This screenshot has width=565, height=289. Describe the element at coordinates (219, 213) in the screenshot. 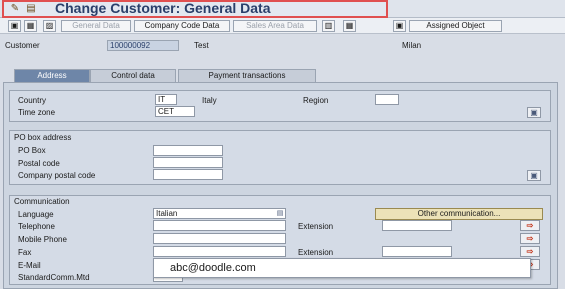

I see `language-field: Italian` at that location.